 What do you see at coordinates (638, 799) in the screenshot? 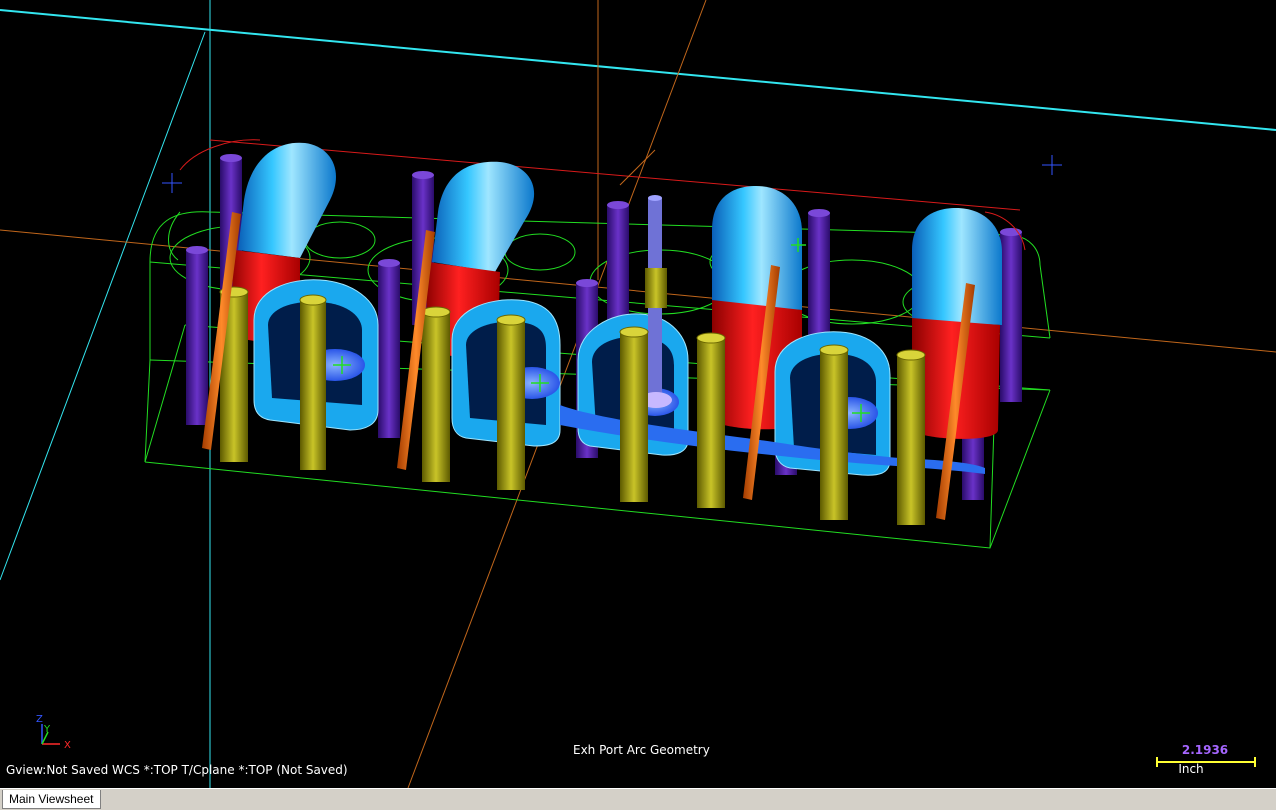
I see `viewsheet-tabbar: Main Viewsheet` at bounding box center [638, 799].